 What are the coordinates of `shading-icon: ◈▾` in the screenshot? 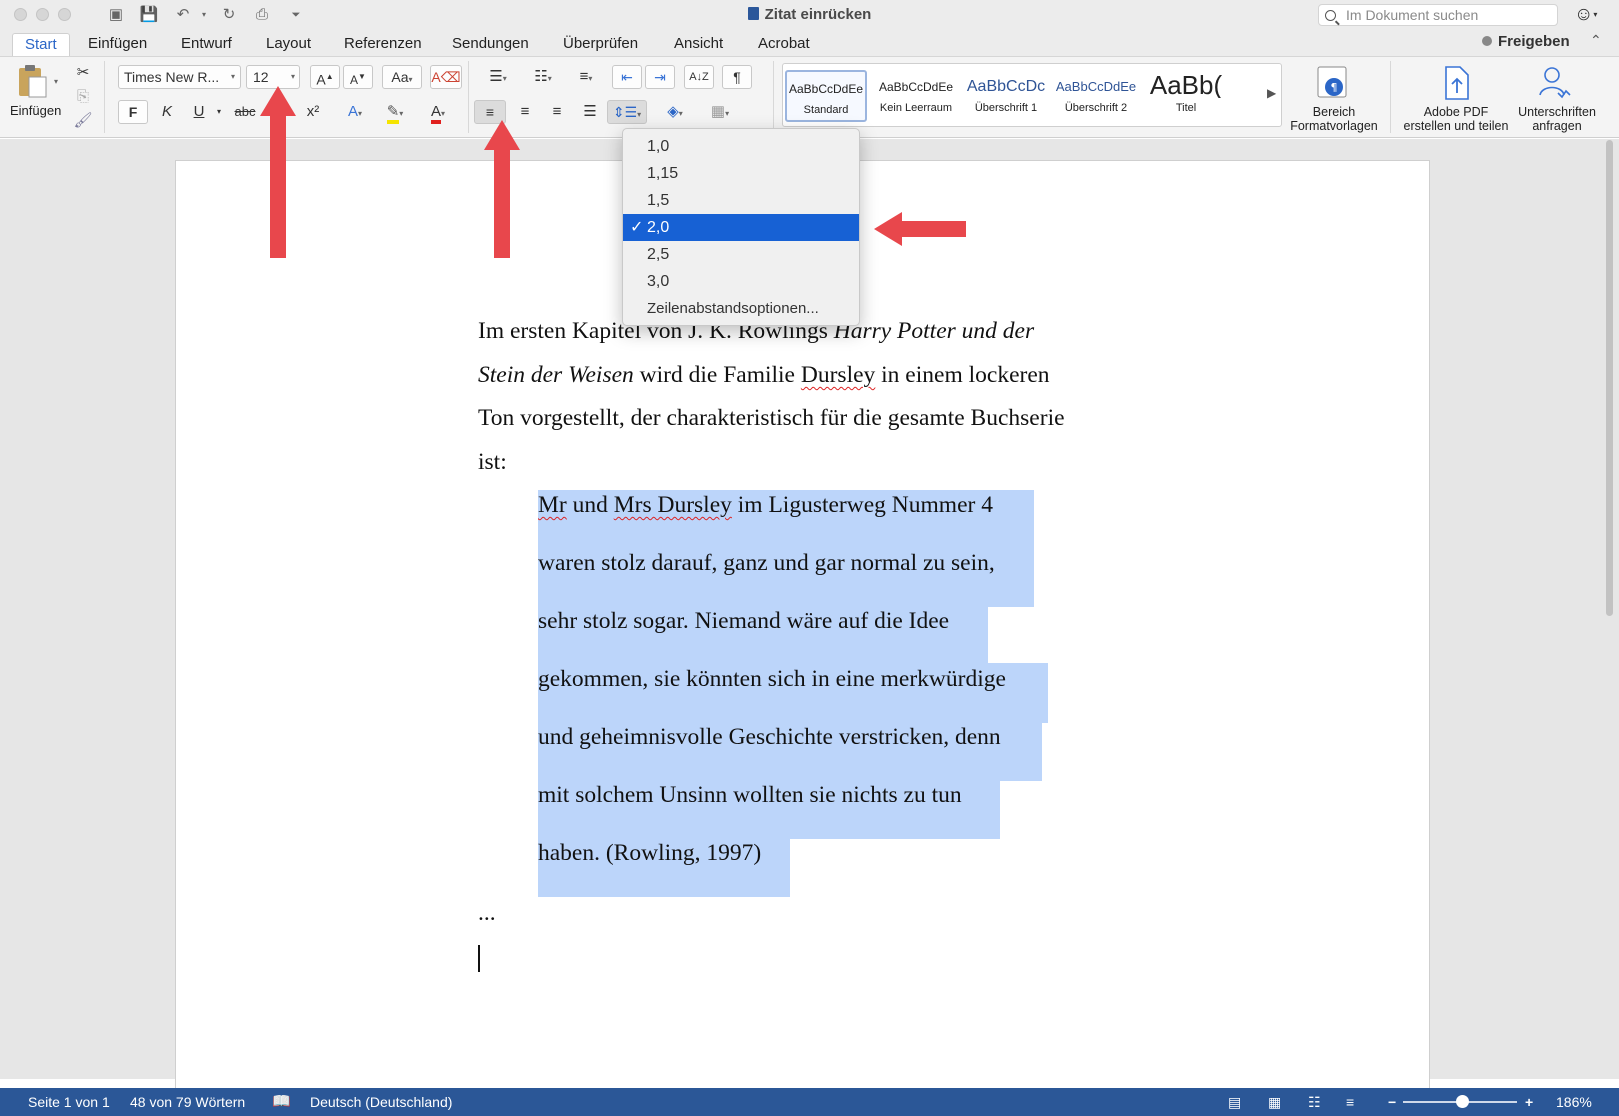 It's located at (675, 112).